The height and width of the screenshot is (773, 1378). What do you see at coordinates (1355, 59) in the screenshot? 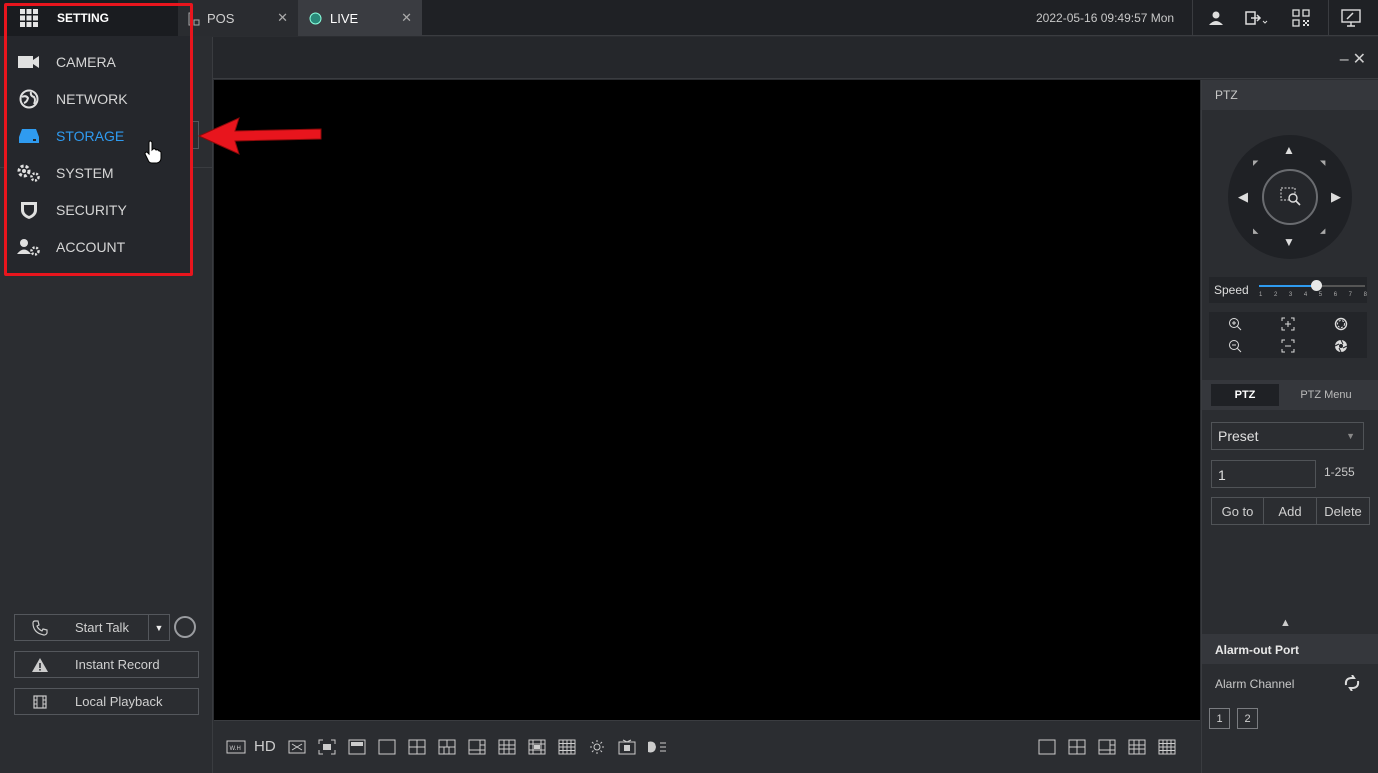
I see `window-controls: –✕` at bounding box center [1355, 59].